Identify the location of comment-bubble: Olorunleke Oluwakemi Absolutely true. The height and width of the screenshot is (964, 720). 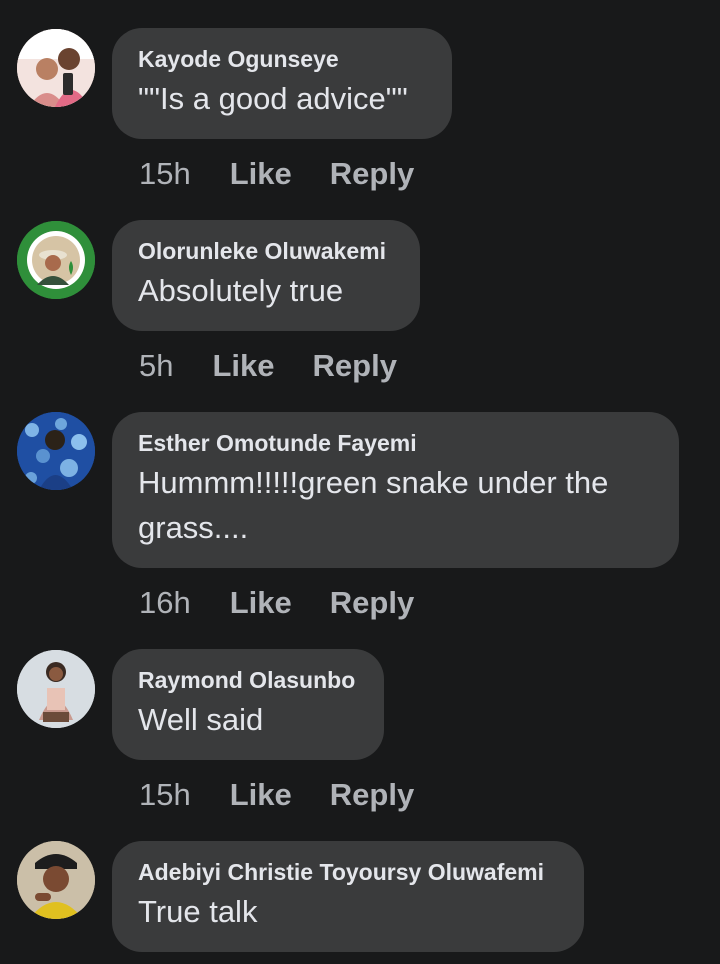
(266, 275).